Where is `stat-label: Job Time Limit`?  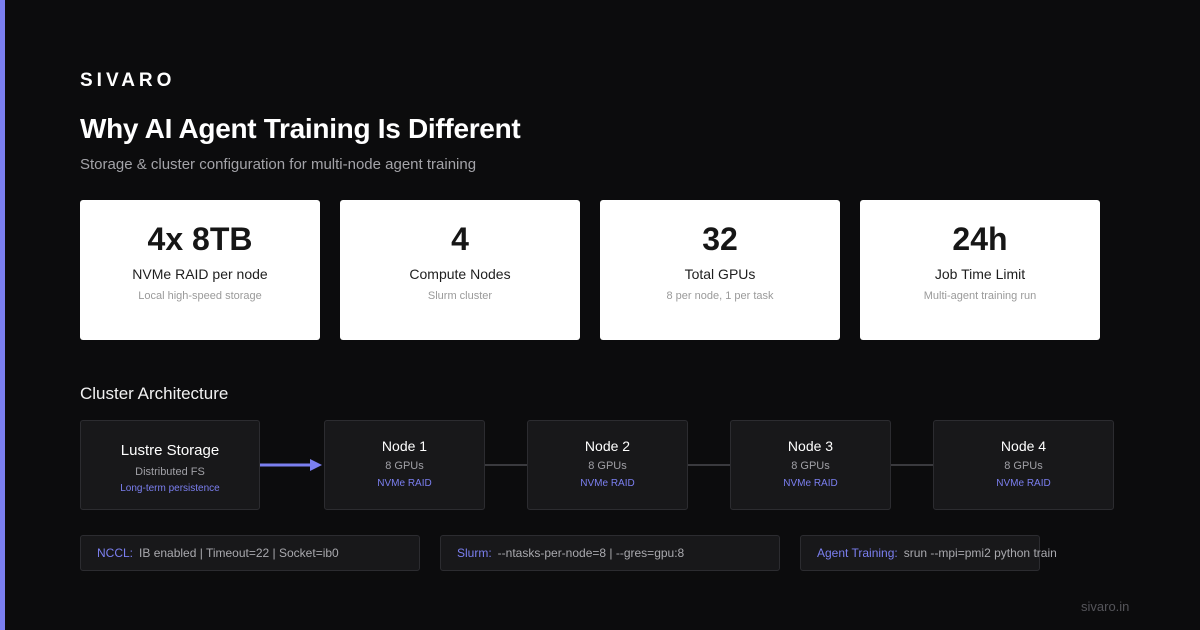
stat-label: Job Time Limit is located at coordinates (980, 274).